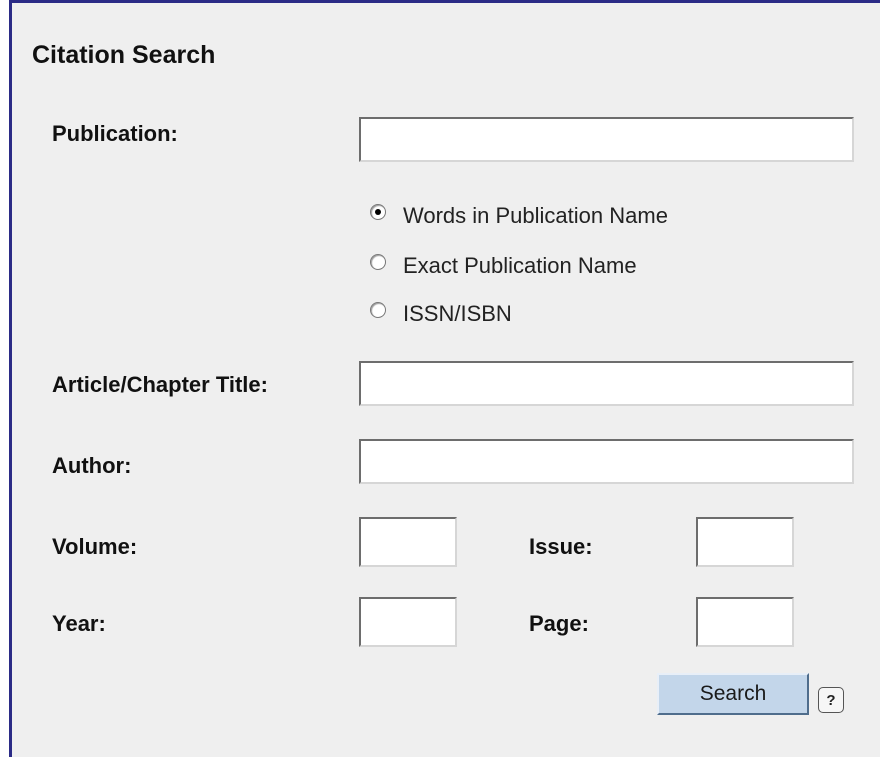  Describe the element at coordinates (79, 623) in the screenshot. I see `year-label: Year:` at that location.